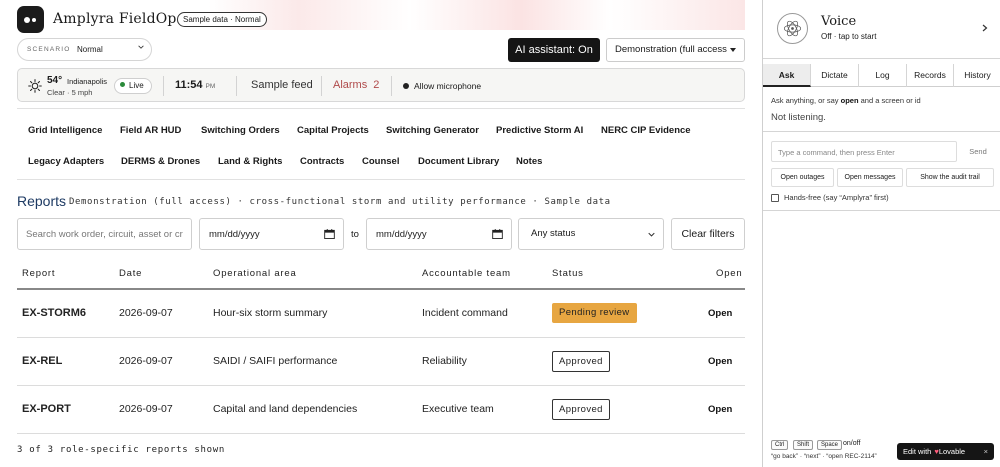 Image resolution: width=1000 pixels, height=467 pixels. What do you see at coordinates (733, 50) in the screenshot?
I see `caret-down-icon` at bounding box center [733, 50].